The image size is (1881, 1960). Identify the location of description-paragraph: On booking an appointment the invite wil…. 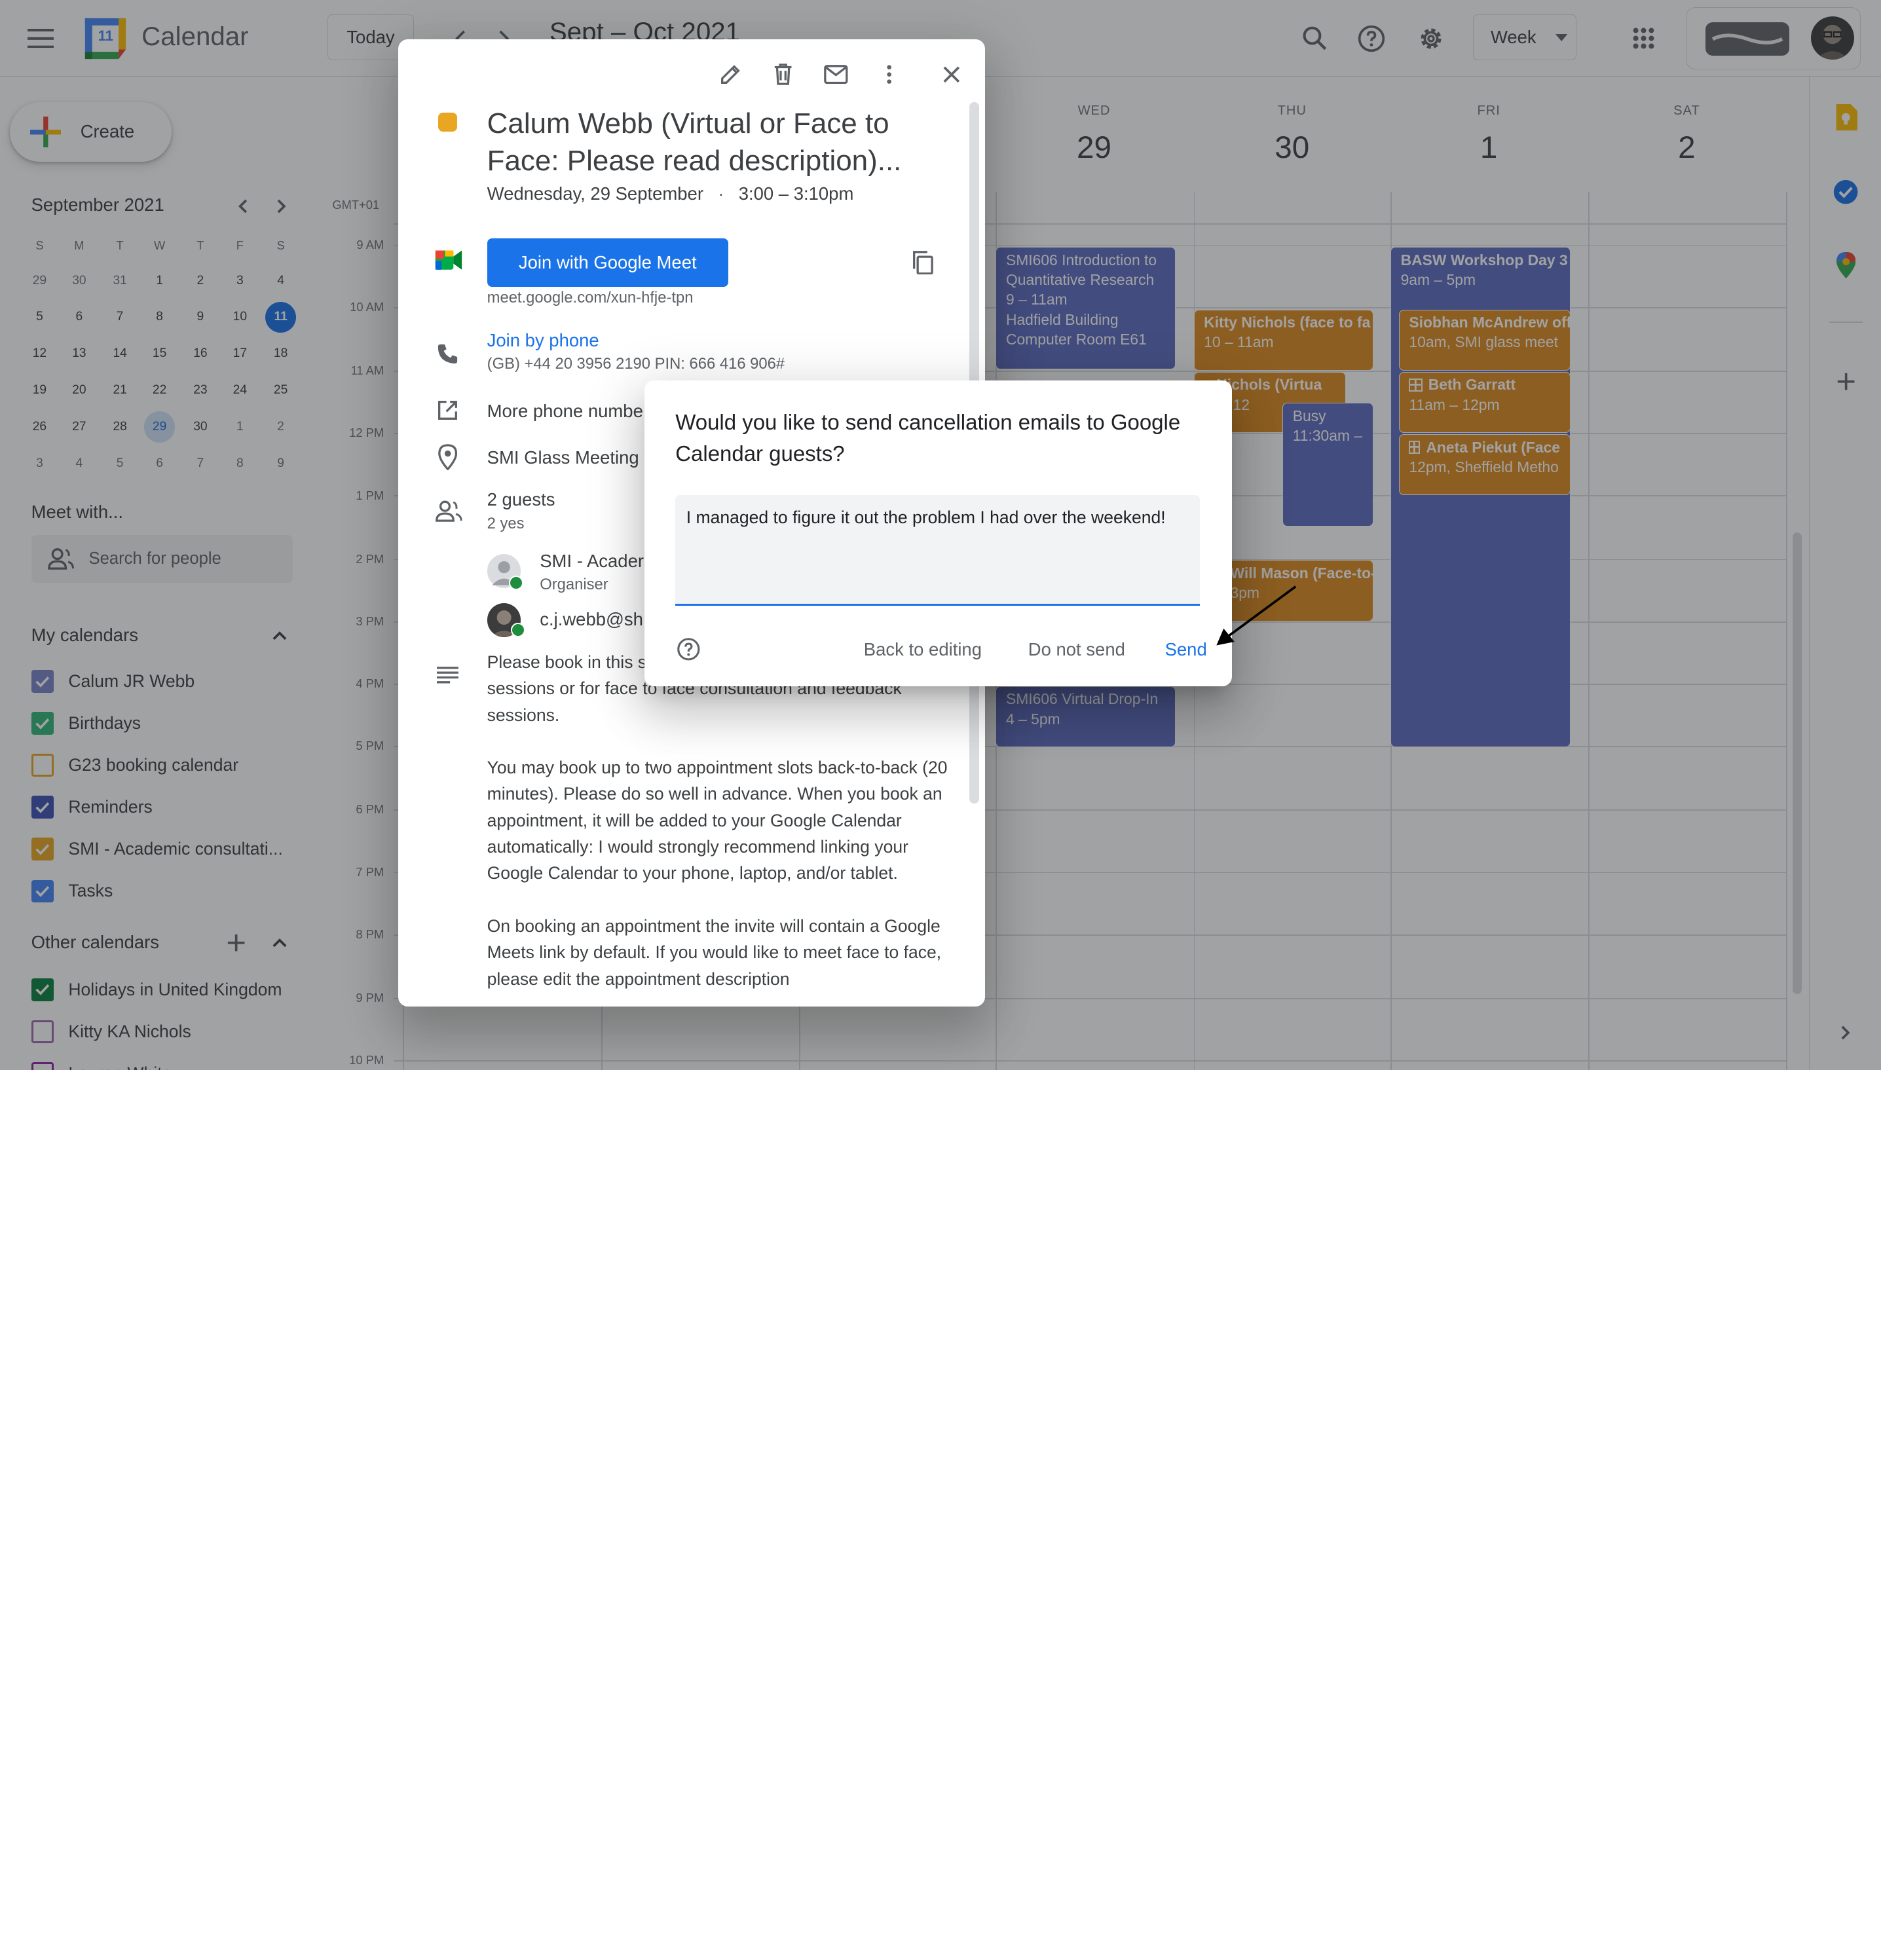
(714, 952).